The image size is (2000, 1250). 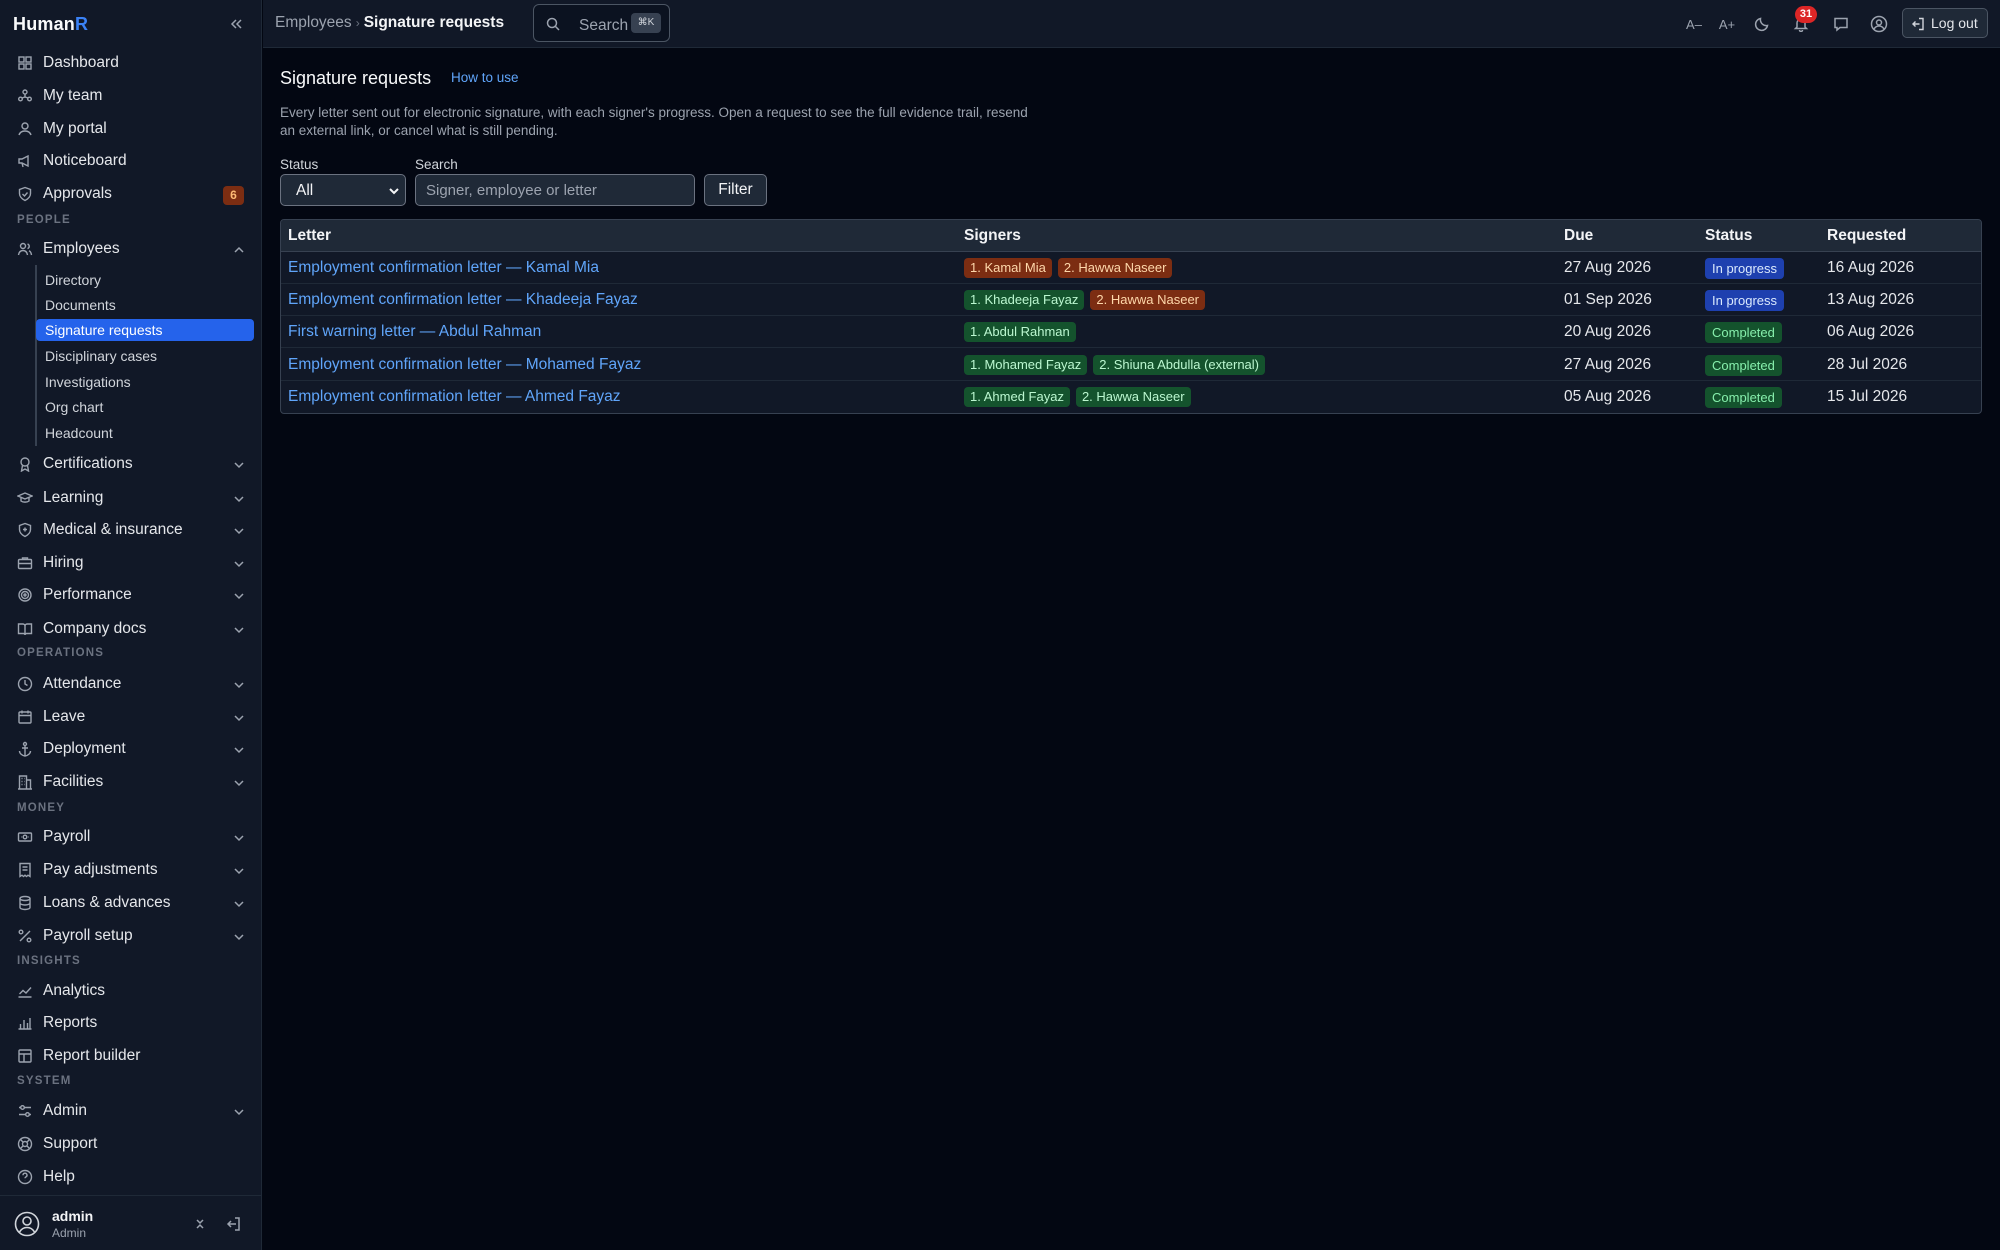 I want to click on sidebar-item-leave: Leave, so click(x=131, y=717).